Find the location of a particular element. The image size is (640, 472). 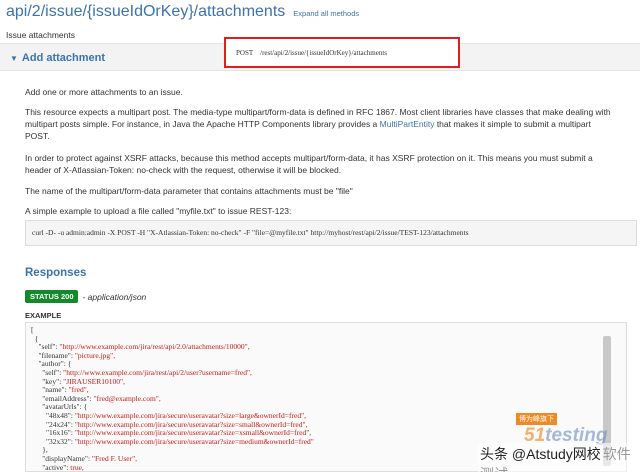

section-label: Issue attachments is located at coordinates (40, 35).